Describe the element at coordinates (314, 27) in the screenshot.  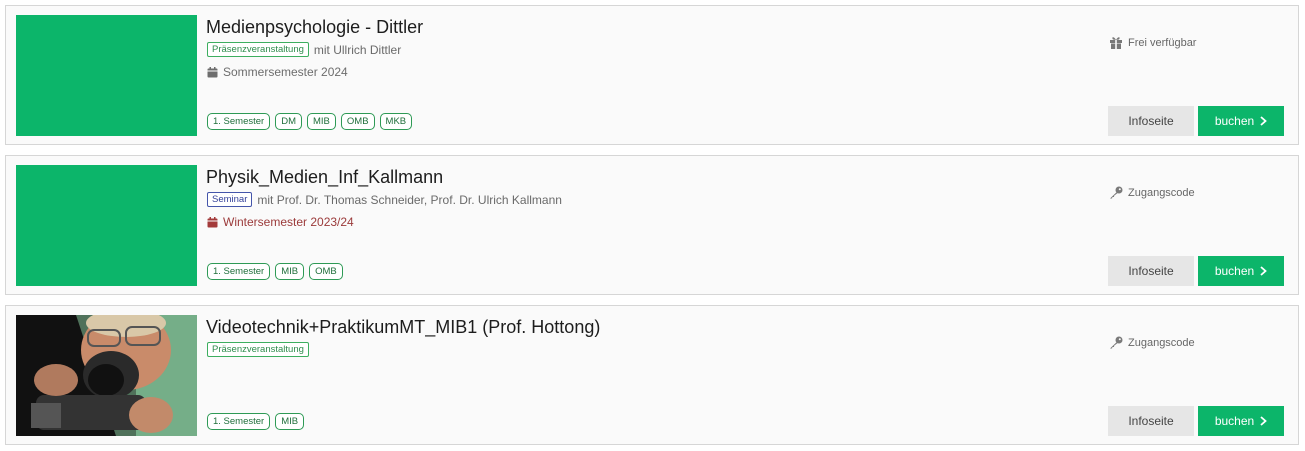
I see `course-title: Medienpsychologie - Dittler` at that location.